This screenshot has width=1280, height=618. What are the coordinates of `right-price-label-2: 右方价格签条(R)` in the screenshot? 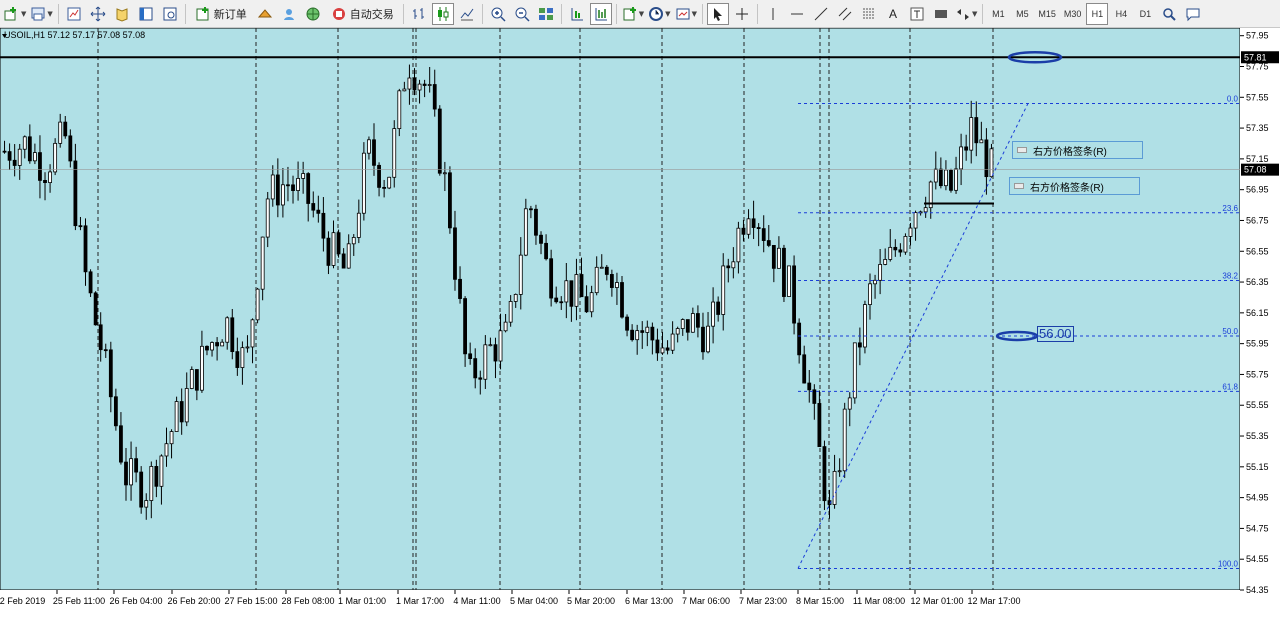 It's located at (1074, 186).